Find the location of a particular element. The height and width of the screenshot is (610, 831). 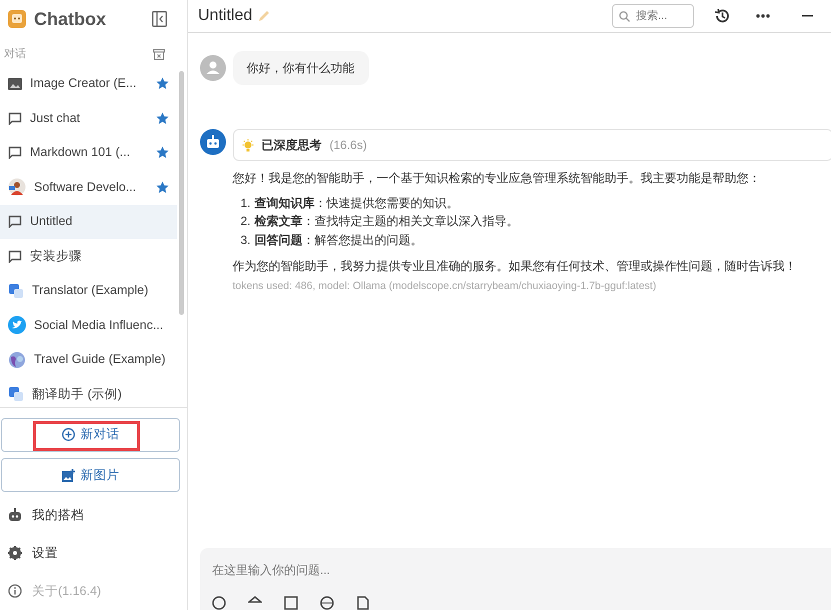

chat-title: Untitled is located at coordinates (225, 16).